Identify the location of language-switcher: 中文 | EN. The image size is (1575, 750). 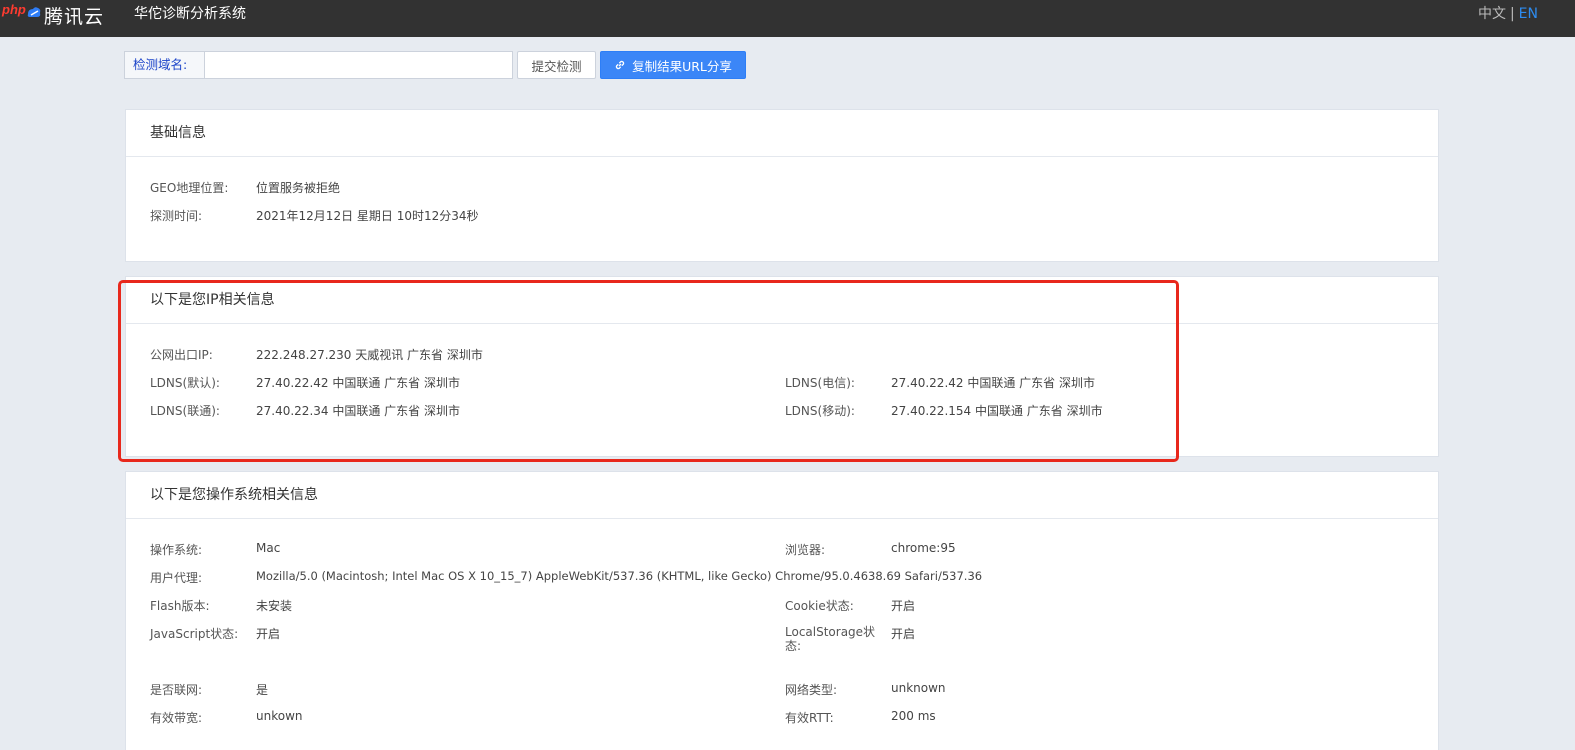
(1508, 13).